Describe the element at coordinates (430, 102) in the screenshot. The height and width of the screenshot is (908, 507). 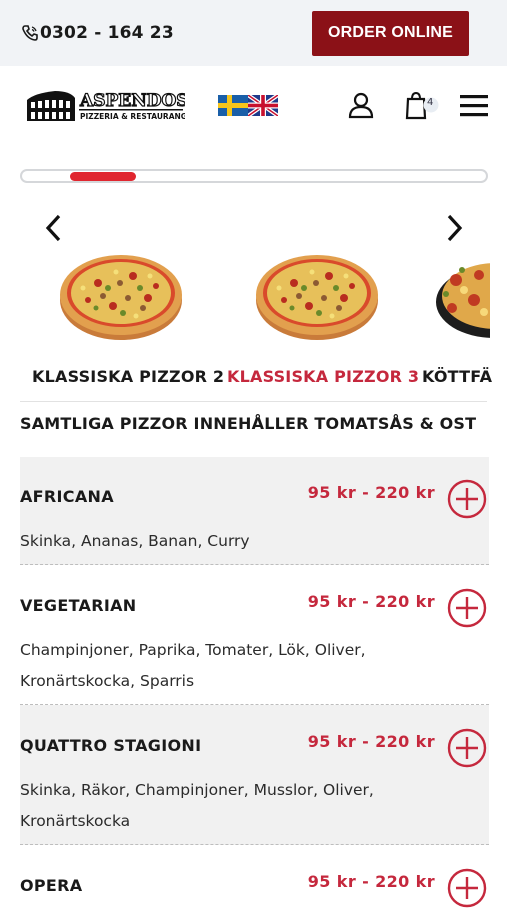
I see `cart-count-badge: 4` at that location.